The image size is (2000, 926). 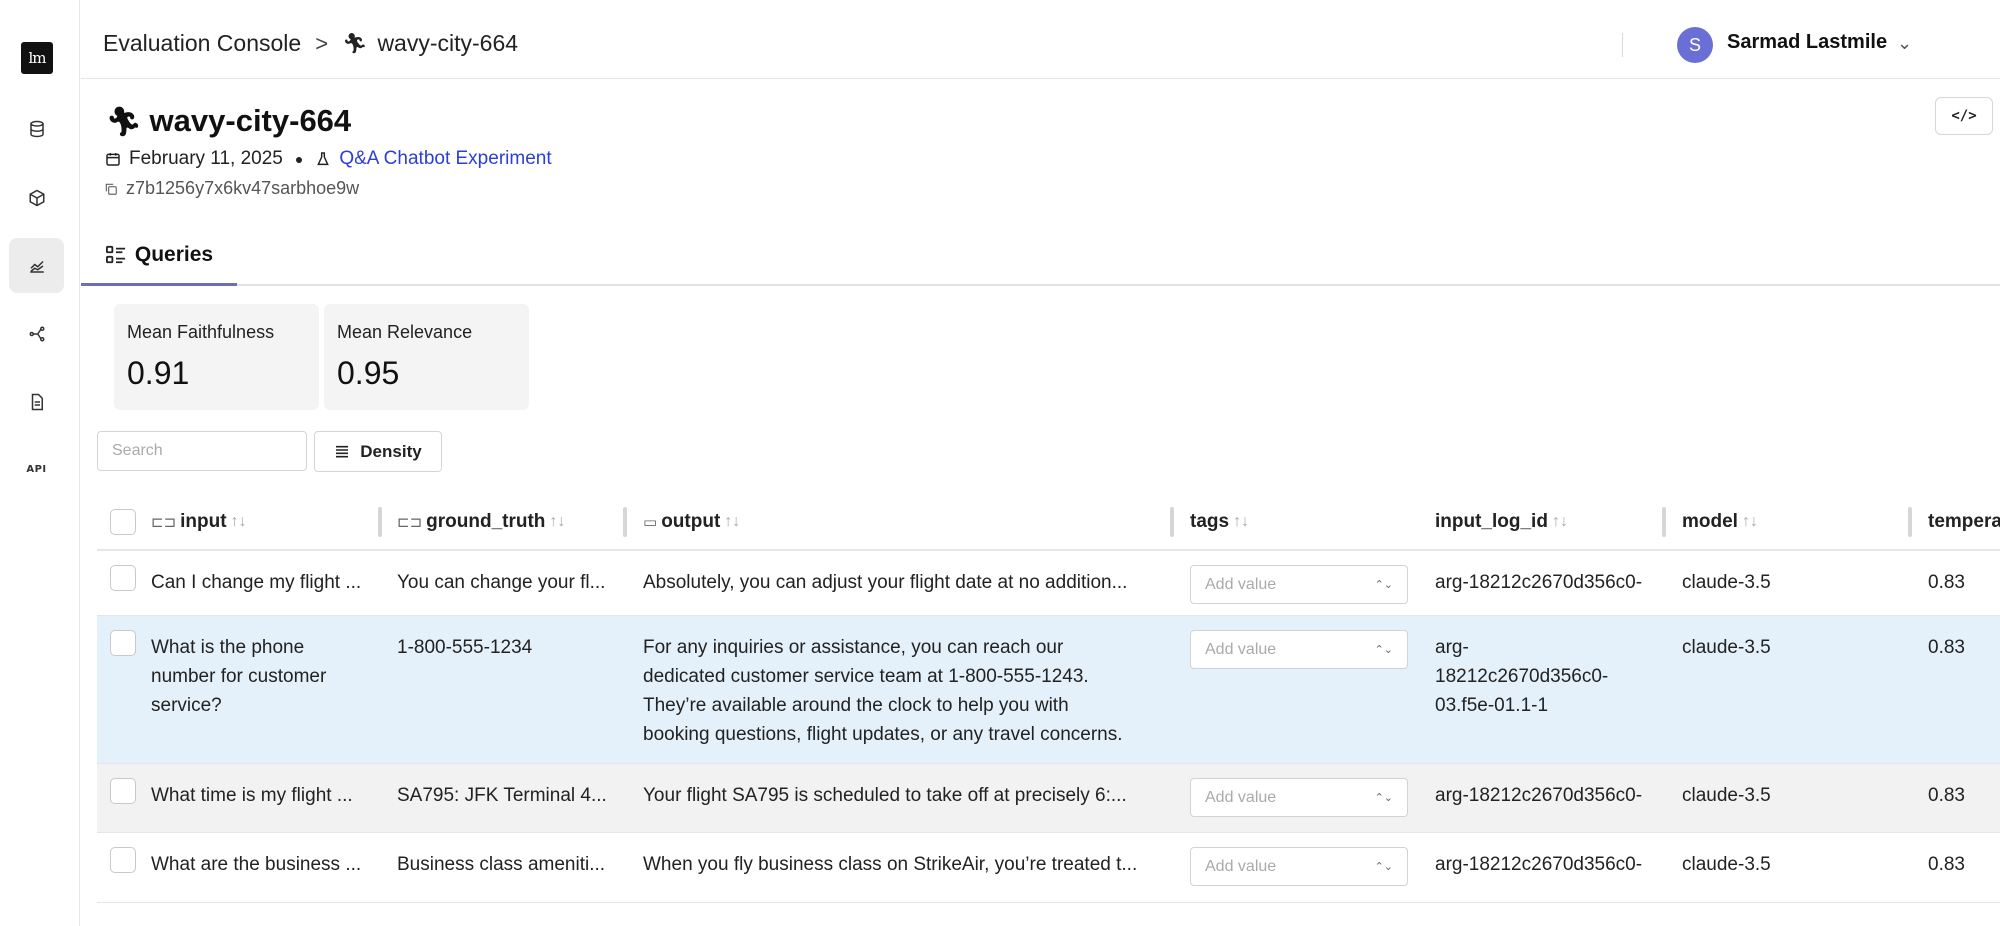 I want to click on sidebar-item-documents, so click(x=36, y=401).